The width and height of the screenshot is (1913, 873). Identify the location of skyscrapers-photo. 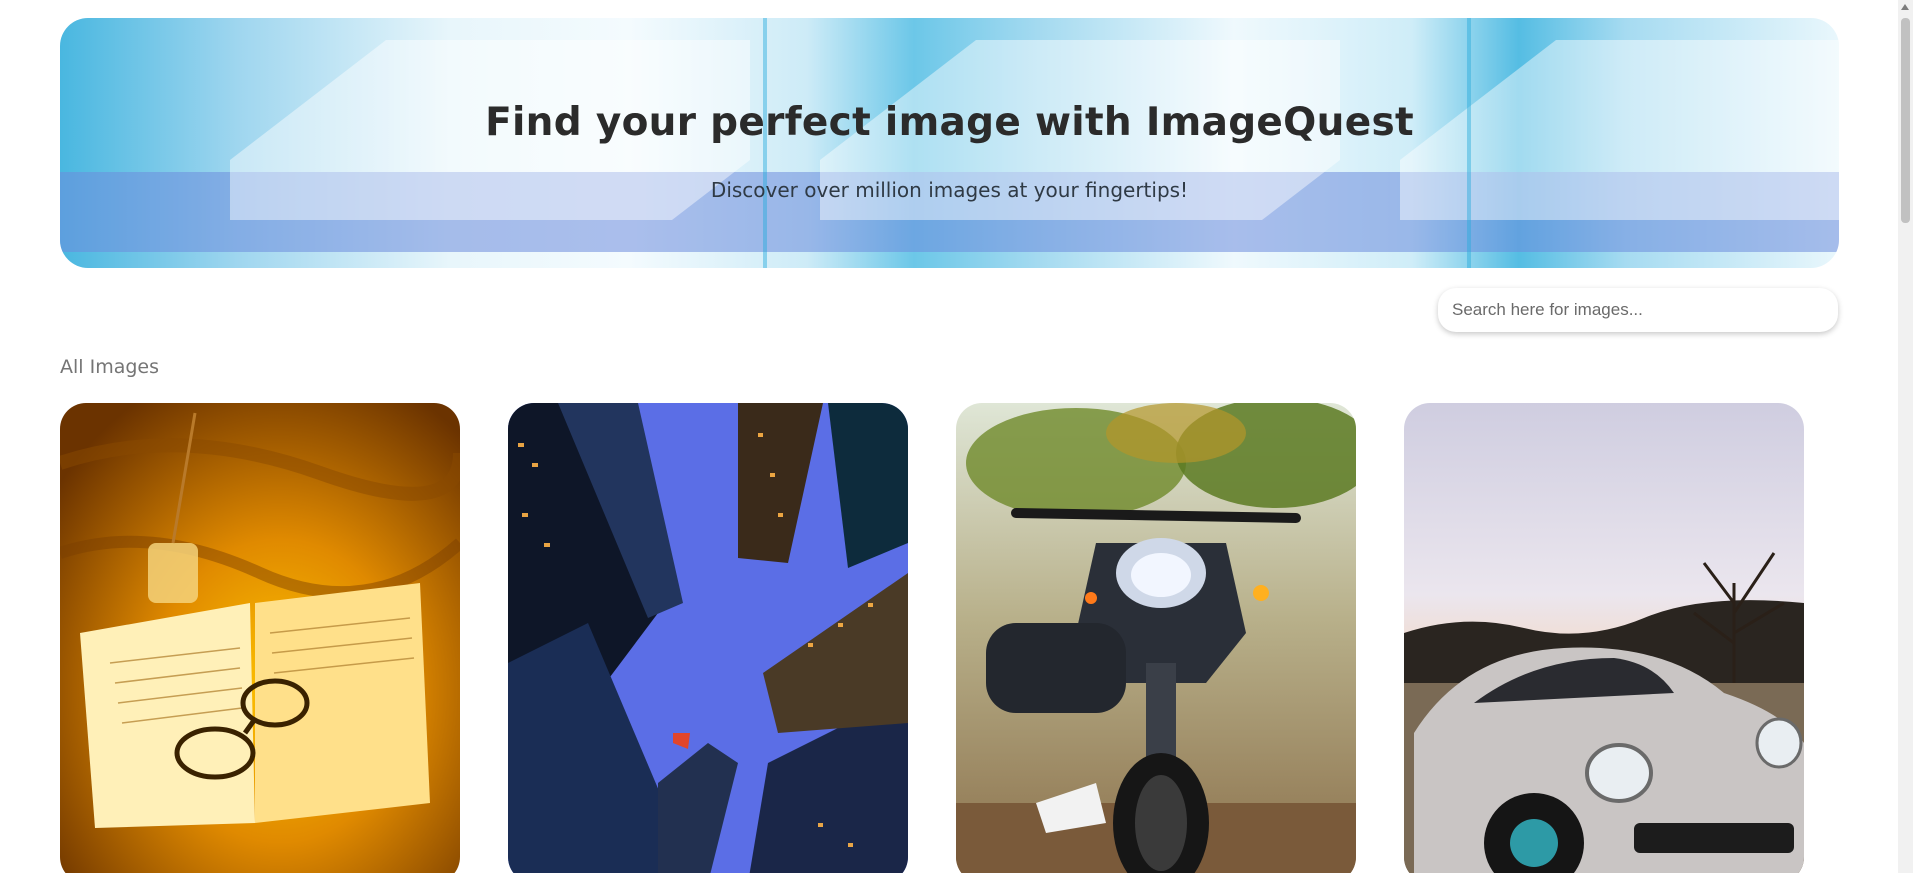
(708, 638).